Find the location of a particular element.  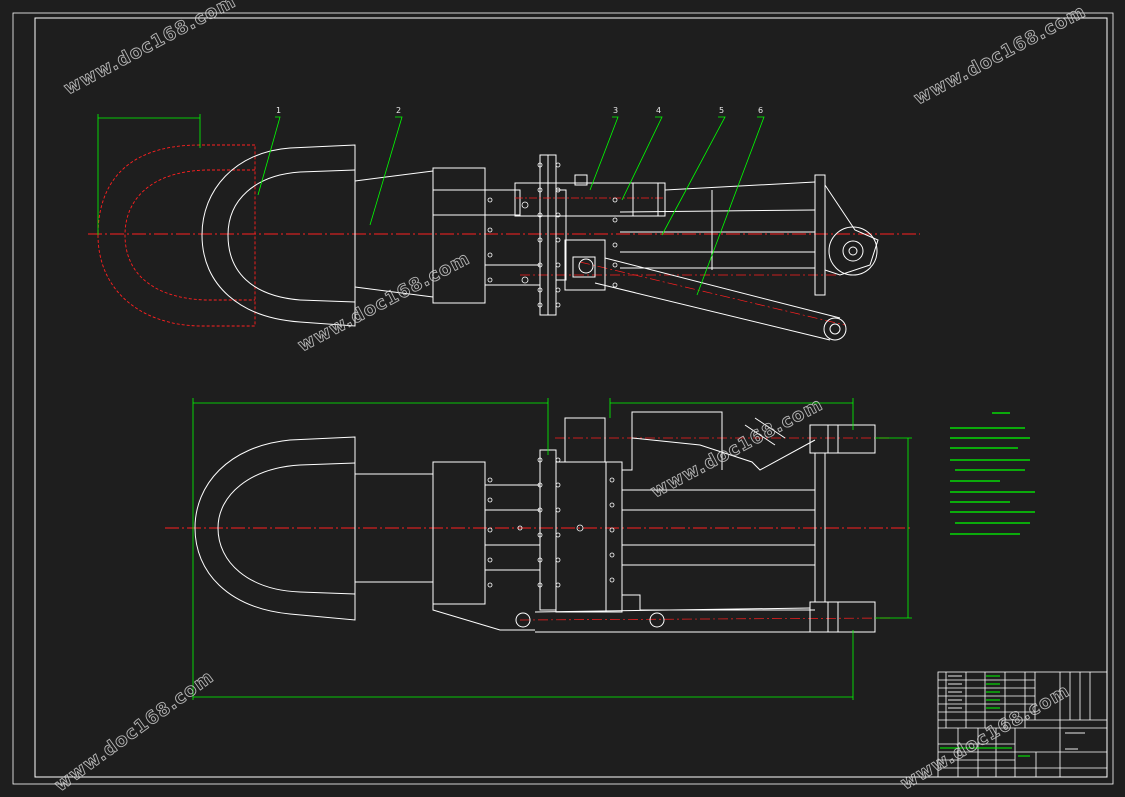

part-number-1: 1 is located at coordinates (278, 110).